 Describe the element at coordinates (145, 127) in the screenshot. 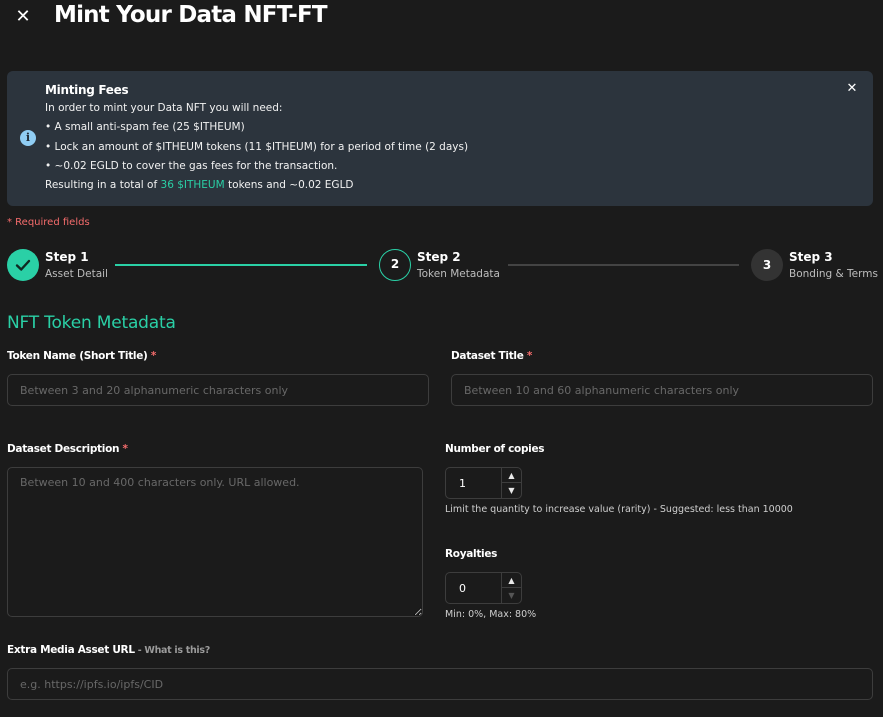

I see `alert-line: • A small anti-spam fee (25 $ITHEUM)` at that location.